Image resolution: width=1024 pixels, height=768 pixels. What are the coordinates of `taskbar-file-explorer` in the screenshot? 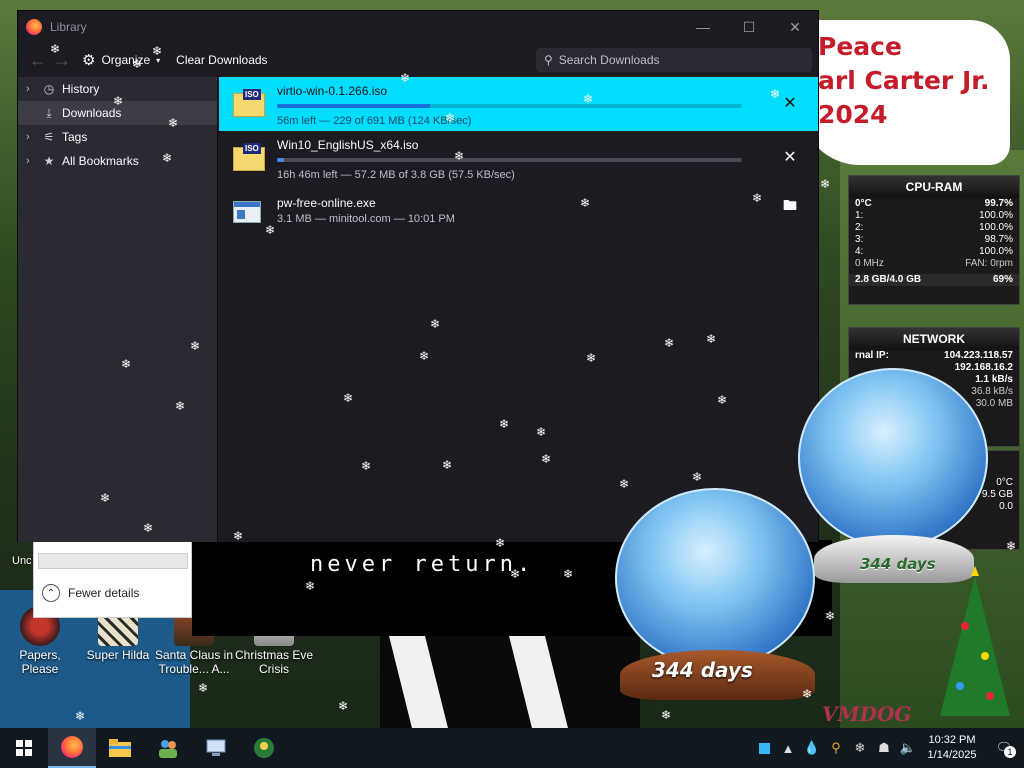 It's located at (120, 748).